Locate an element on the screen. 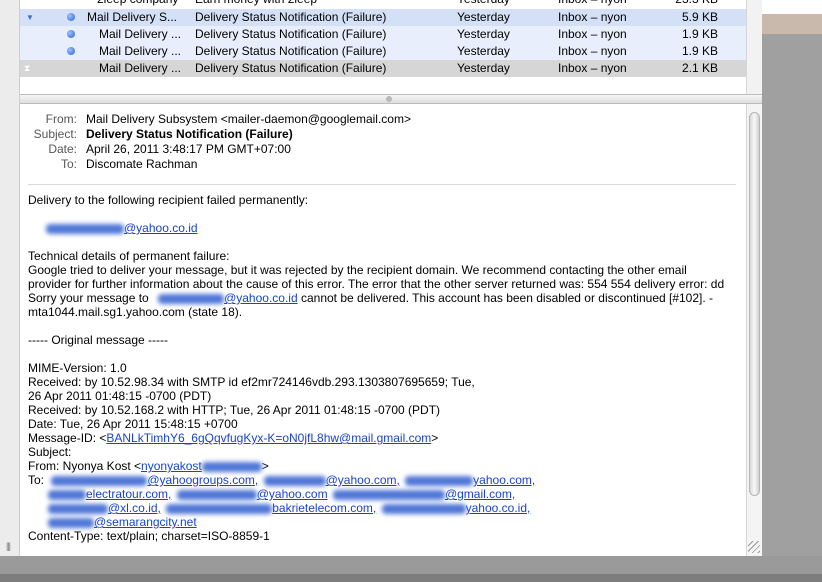 The image size is (822, 582). header-value: Delivery Status Notification (Failure) is located at coordinates (189, 134).